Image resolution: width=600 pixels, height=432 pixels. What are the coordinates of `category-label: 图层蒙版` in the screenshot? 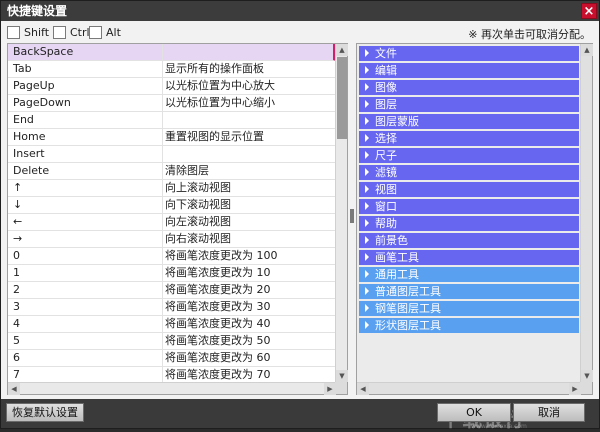 It's located at (397, 121).